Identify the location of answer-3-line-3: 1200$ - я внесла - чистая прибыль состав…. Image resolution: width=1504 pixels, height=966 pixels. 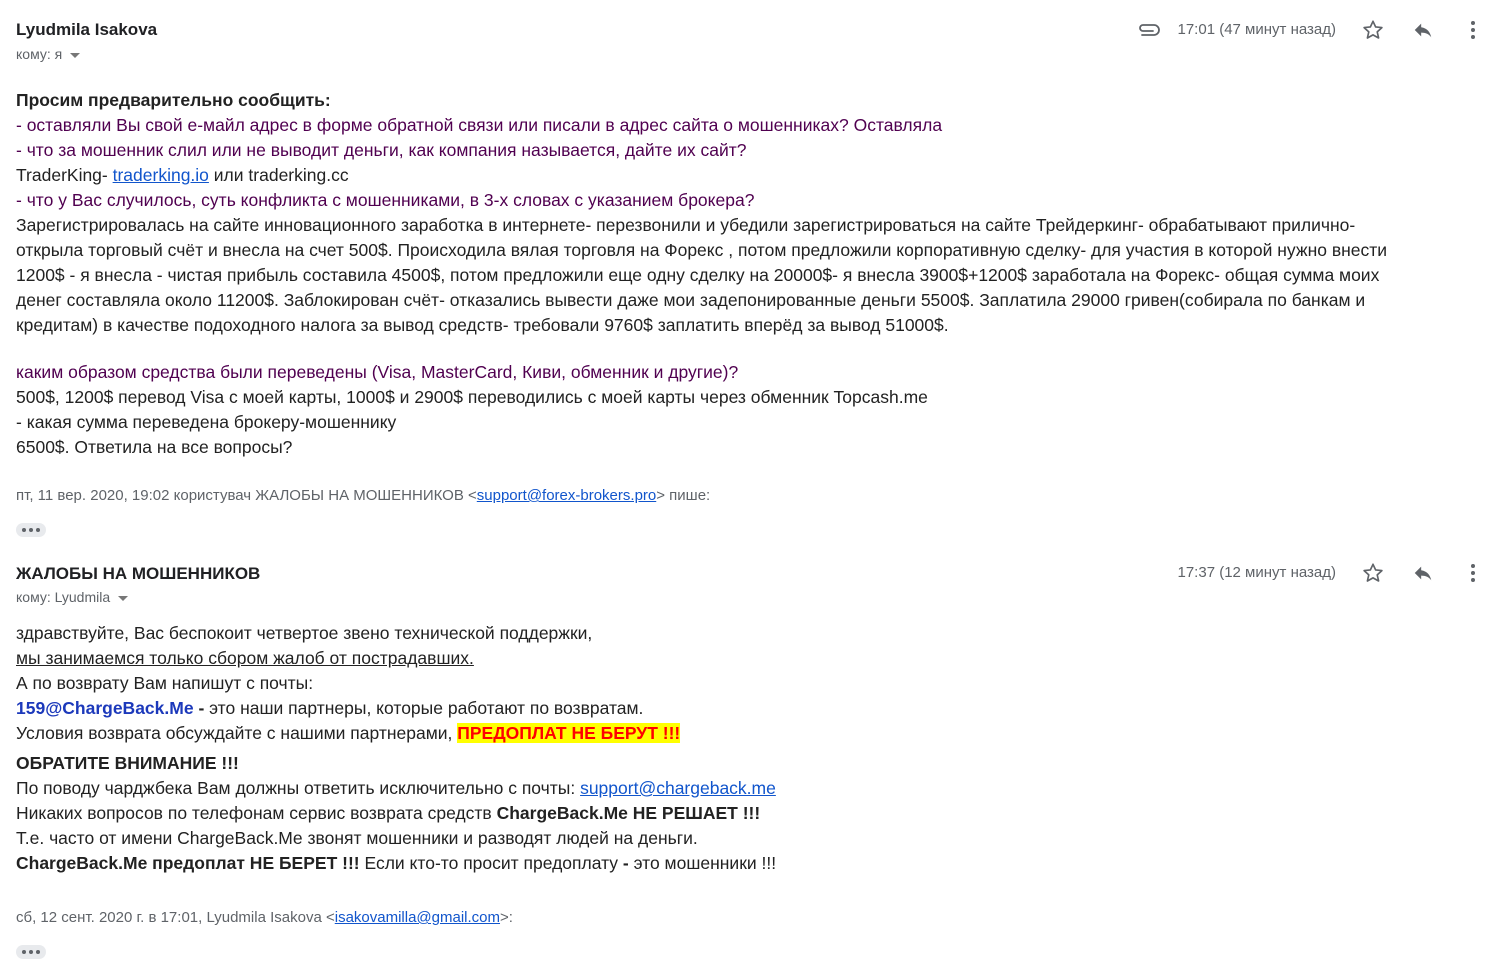
(698, 275).